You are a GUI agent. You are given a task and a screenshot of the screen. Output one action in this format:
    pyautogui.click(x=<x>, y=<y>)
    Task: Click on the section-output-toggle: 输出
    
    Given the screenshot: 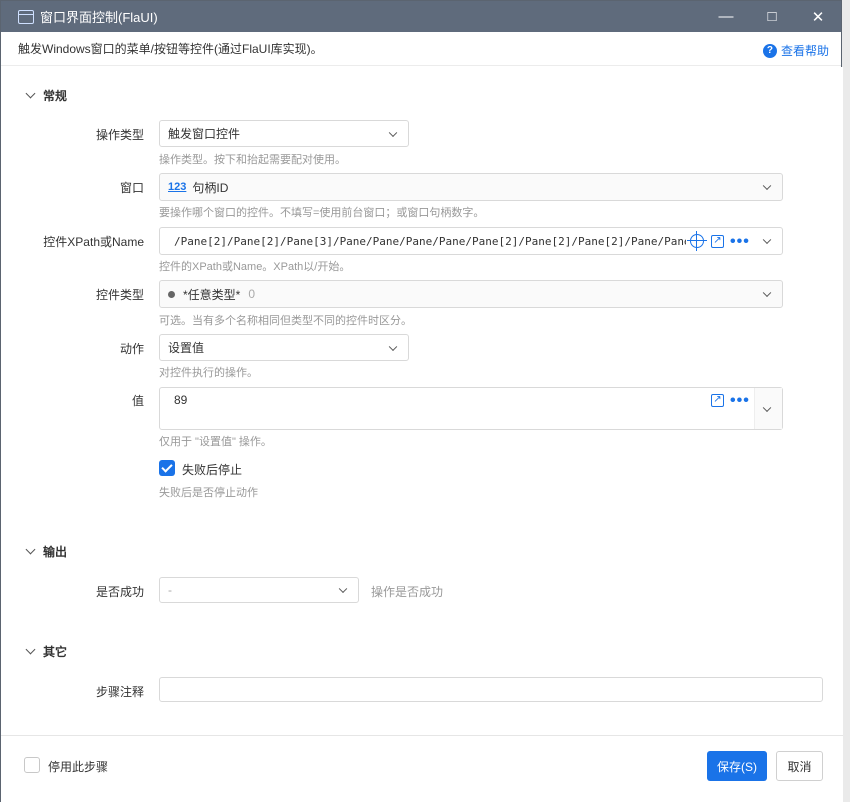 What is the action you would take?
    pyautogui.click(x=46, y=551)
    